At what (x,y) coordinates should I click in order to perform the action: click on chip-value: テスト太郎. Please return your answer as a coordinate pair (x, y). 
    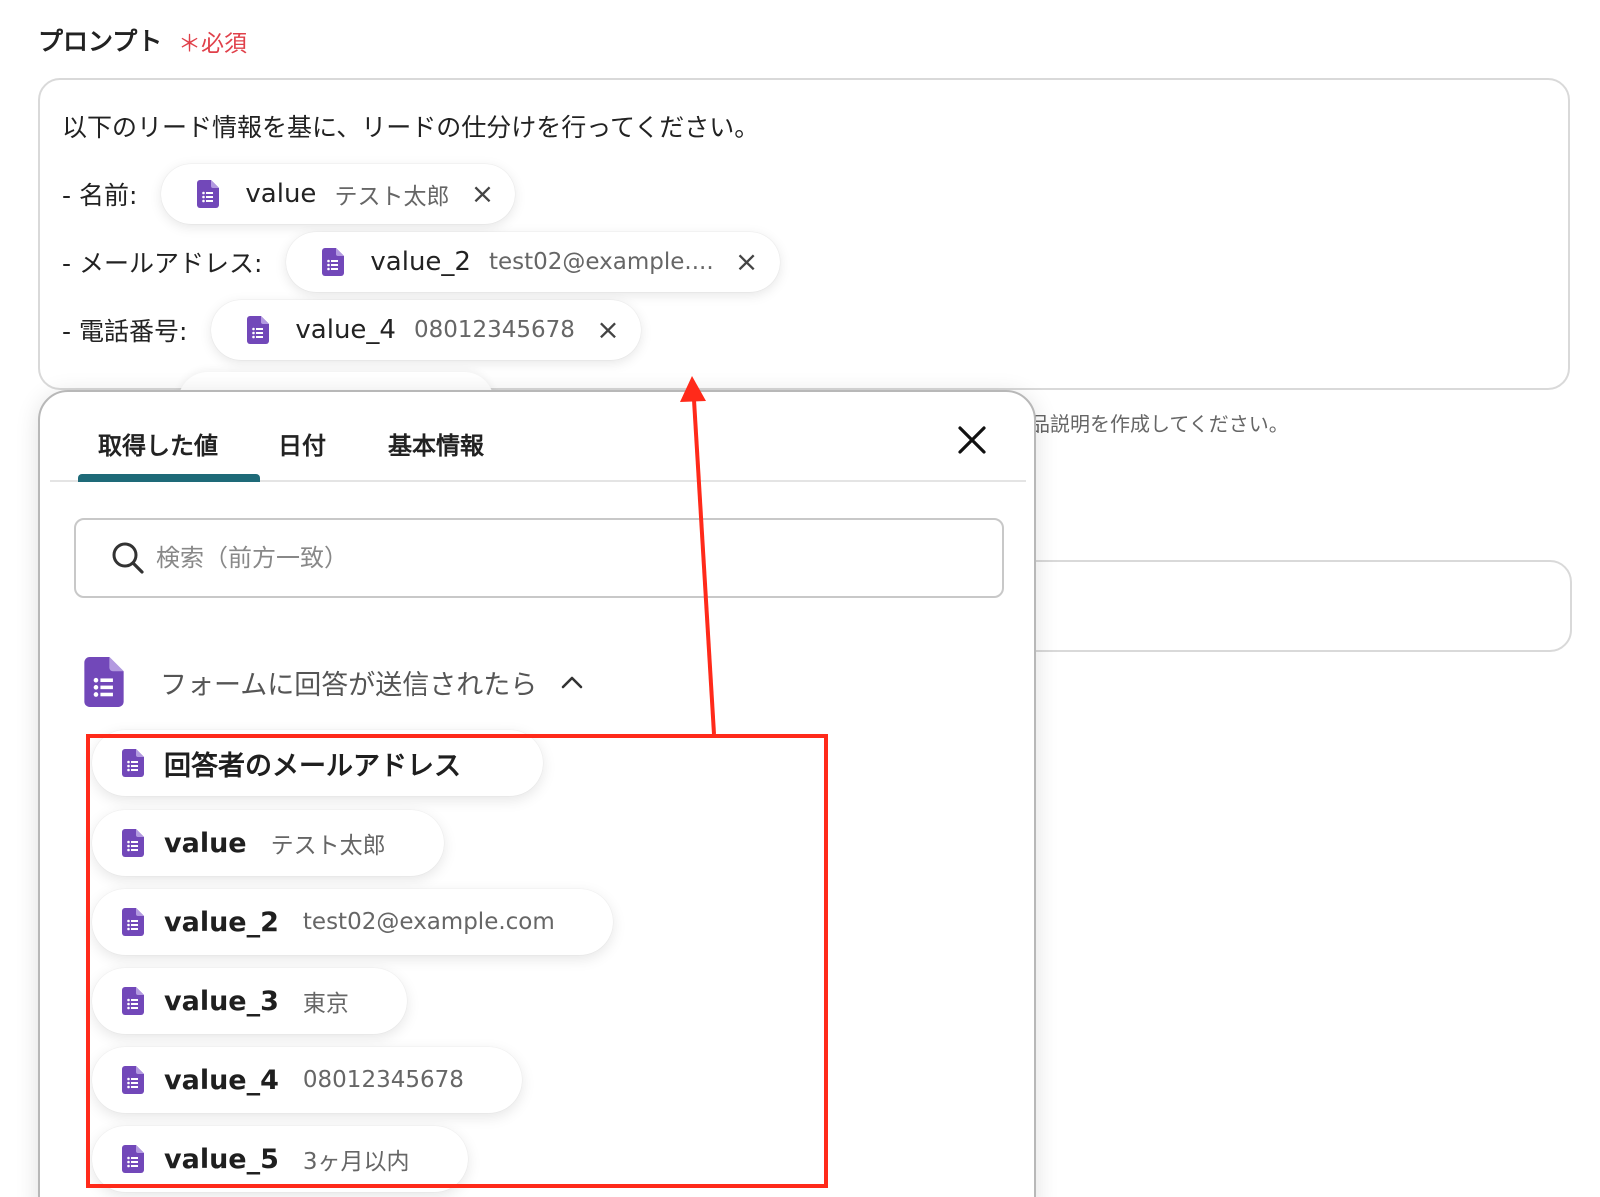
    Looking at the image, I should click on (392, 197).